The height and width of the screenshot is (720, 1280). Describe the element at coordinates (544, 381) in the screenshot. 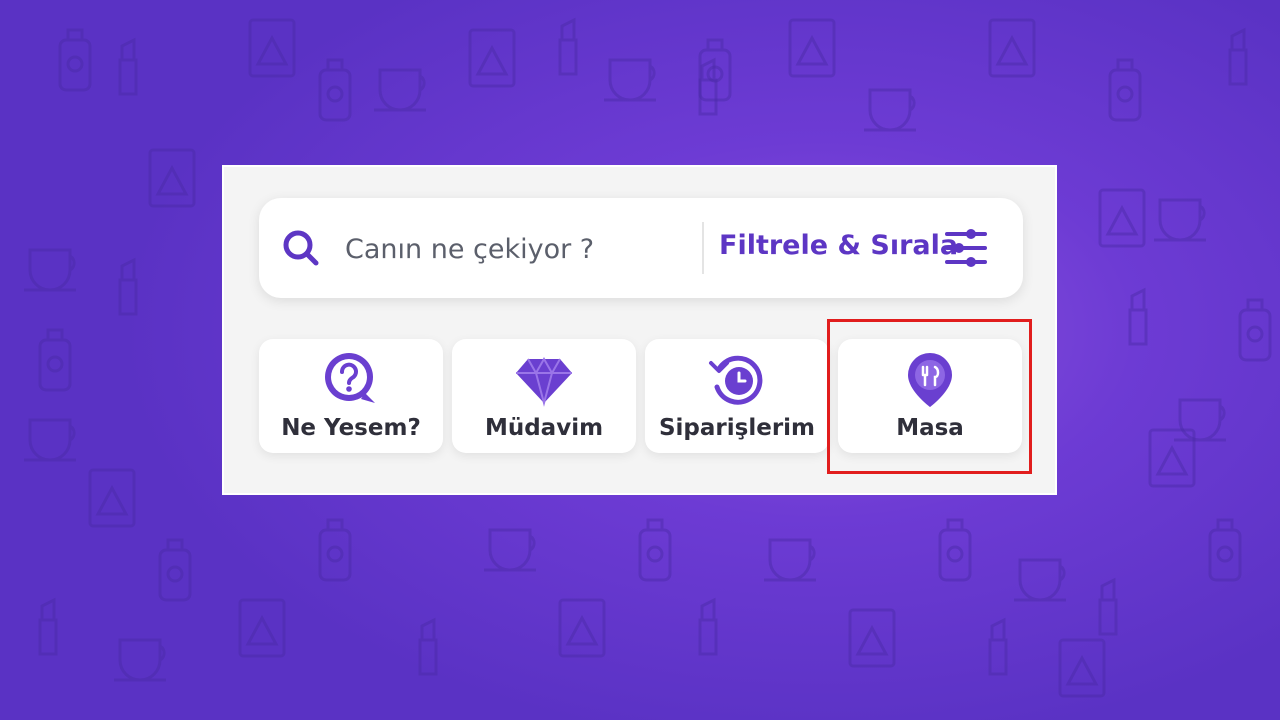

I see `diamond-icon` at that location.